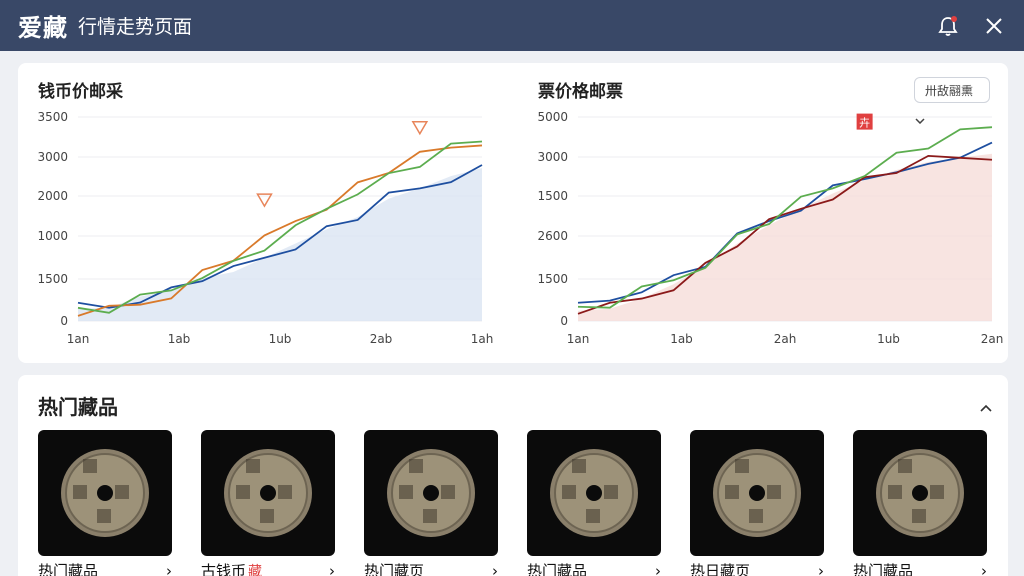 This screenshot has width=1024, height=576. I want to click on x-tick-label: 1ah, so click(482, 339).